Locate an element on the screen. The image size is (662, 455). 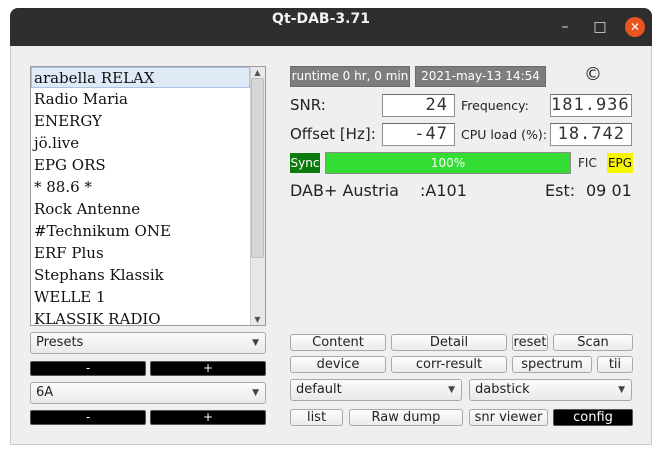
fic-label: FIC is located at coordinates (587, 163).